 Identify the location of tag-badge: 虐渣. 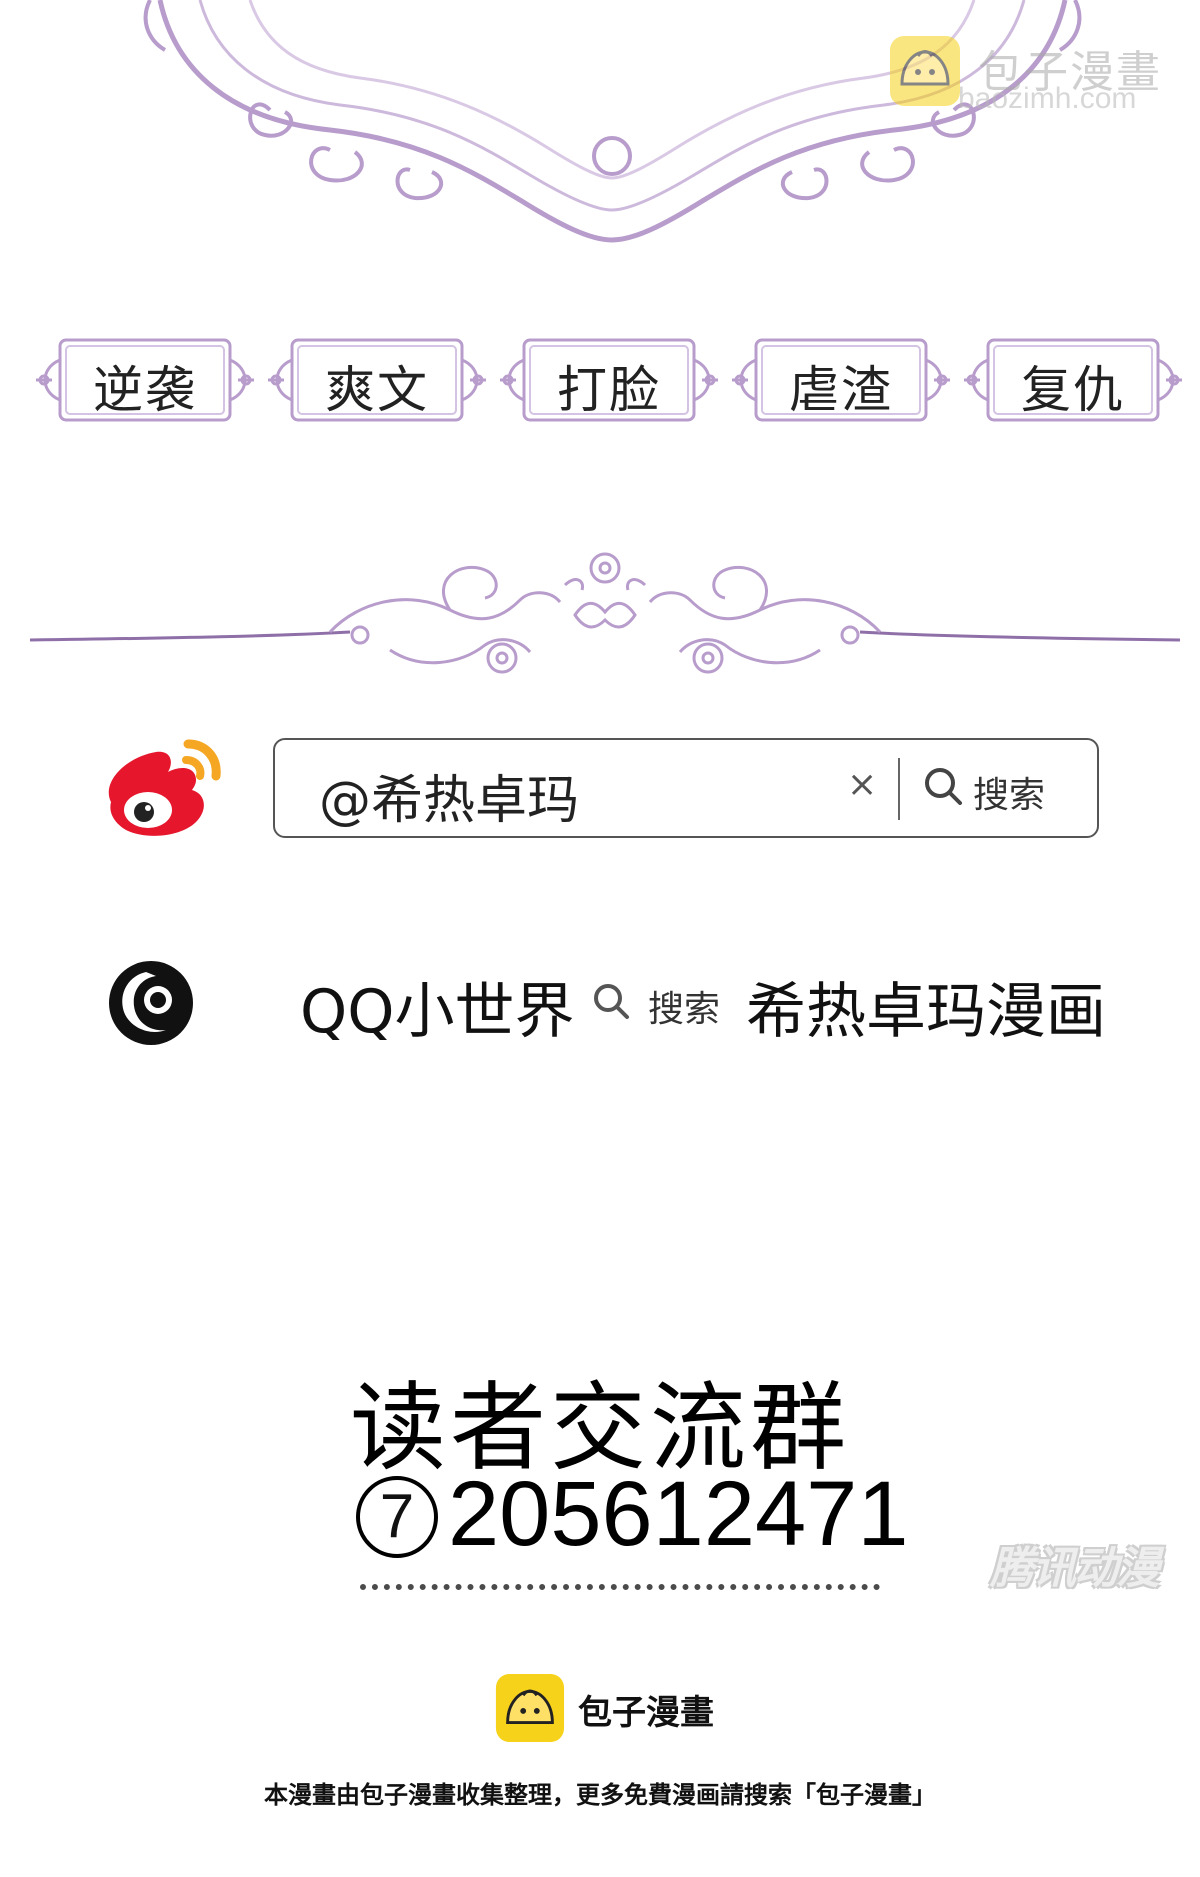
(841, 380).